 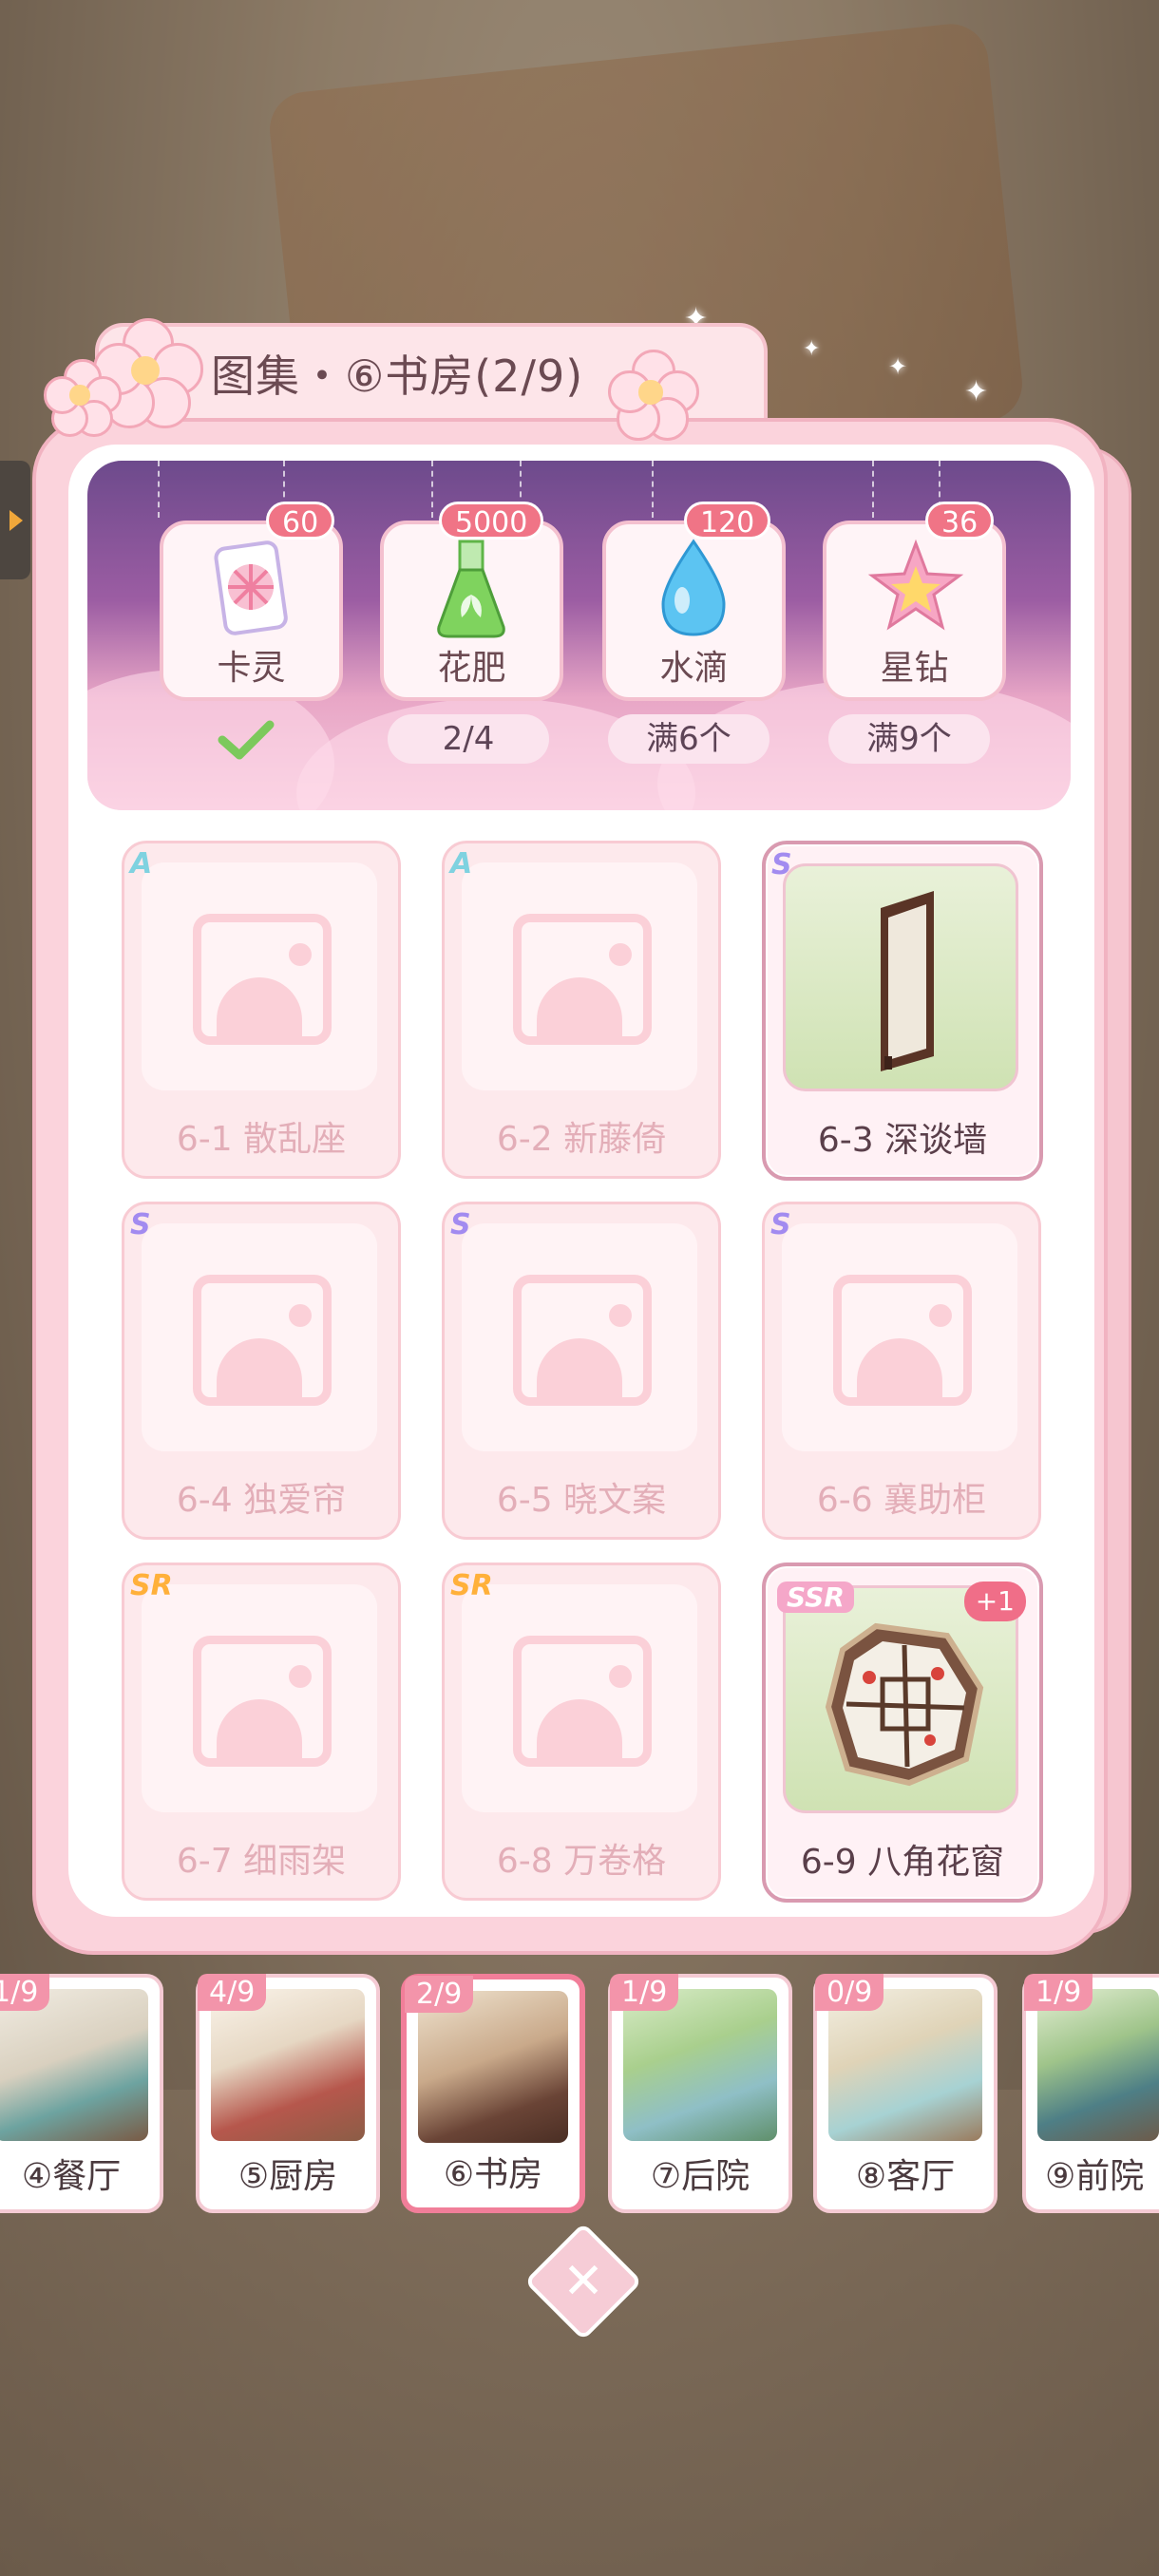 I want to click on room-name: ⑤厨房, so click(x=288, y=2176).